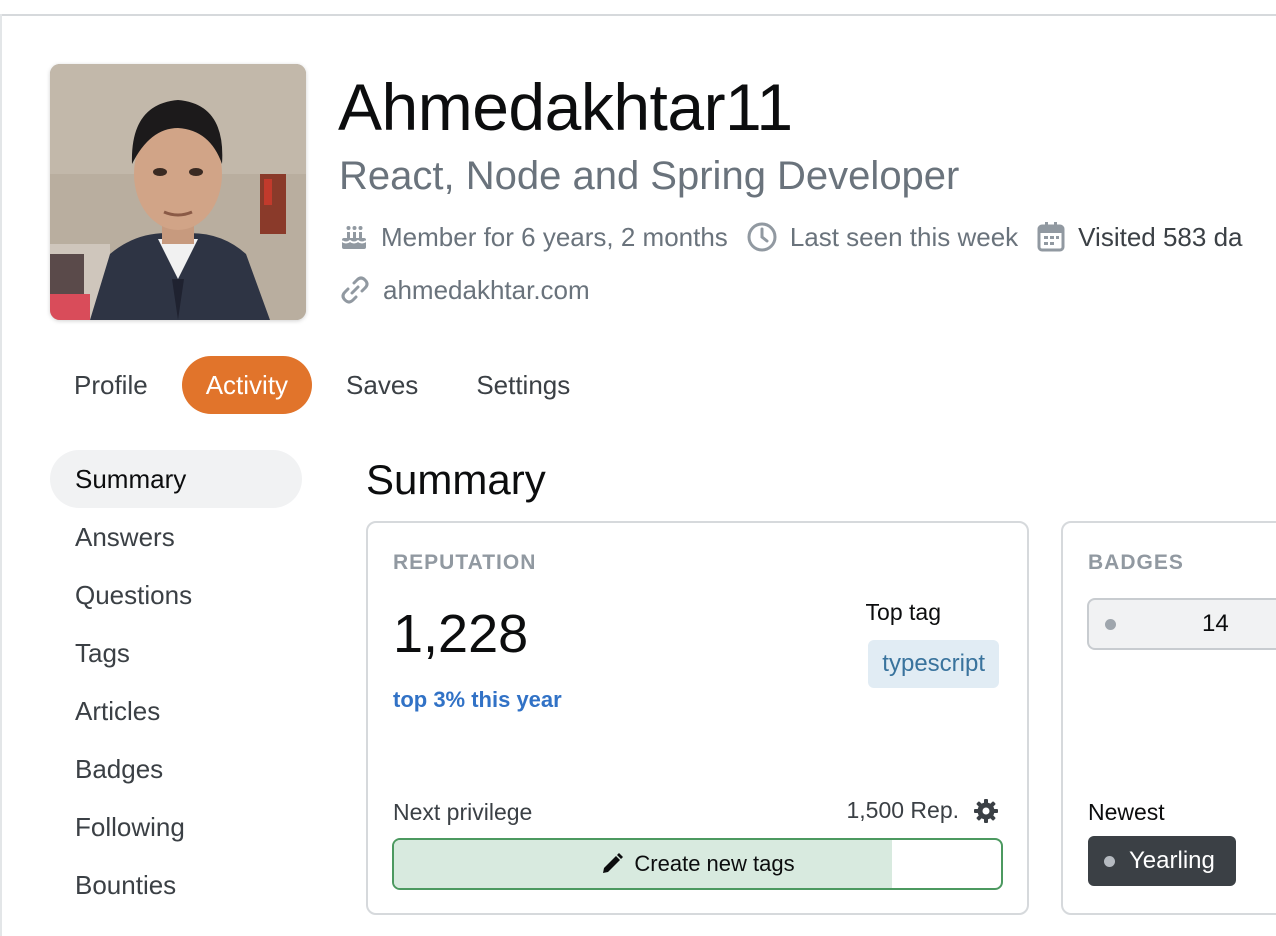 This screenshot has height=936, width=1276. Describe the element at coordinates (523, 385) in the screenshot. I see `tab-settings: Settings` at that location.